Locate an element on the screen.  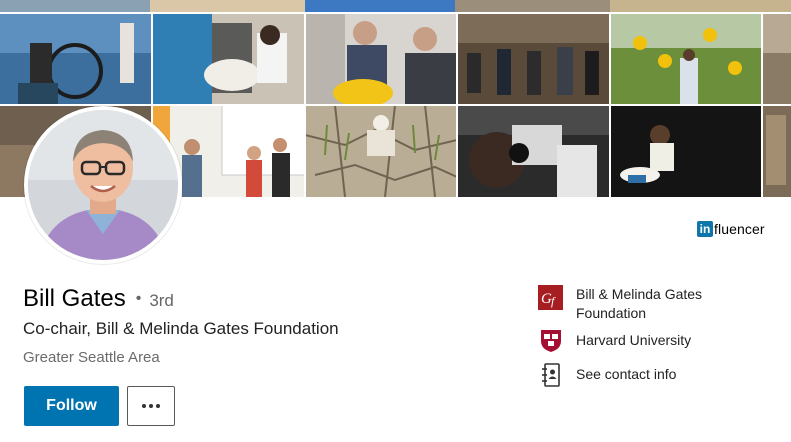
influencer-label: fluencer is located at coordinates (739, 229).